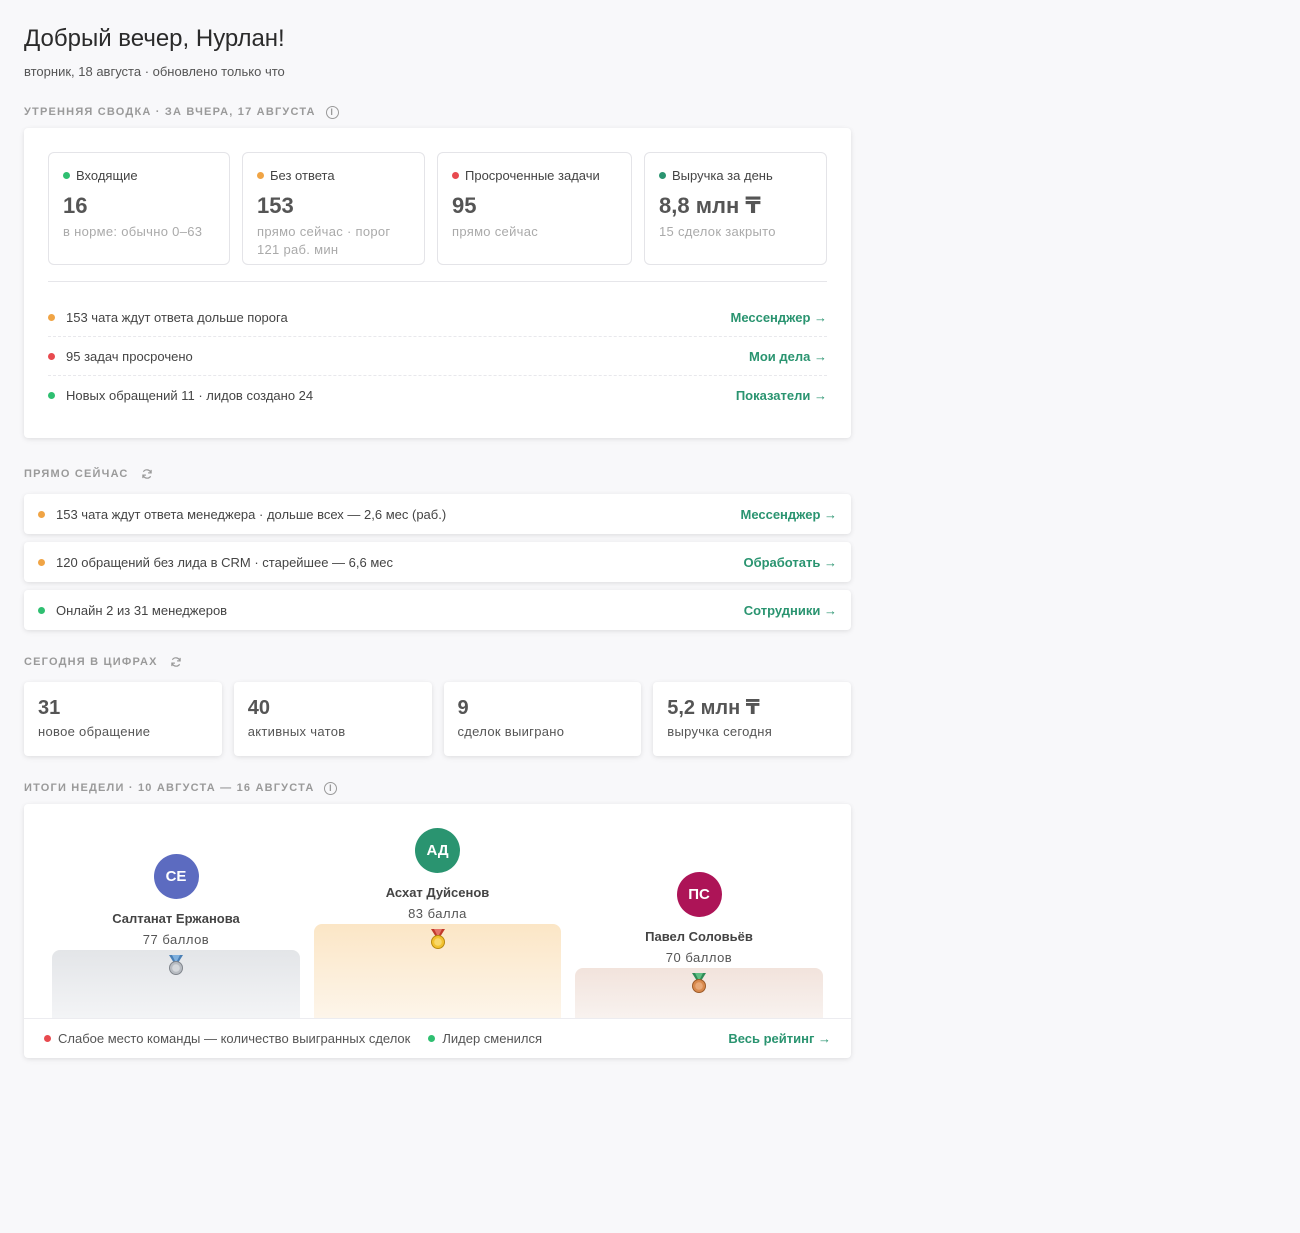 The image size is (1300, 1233). What do you see at coordinates (437, 850) in the screenshot?
I see `avatar: АД` at bounding box center [437, 850].